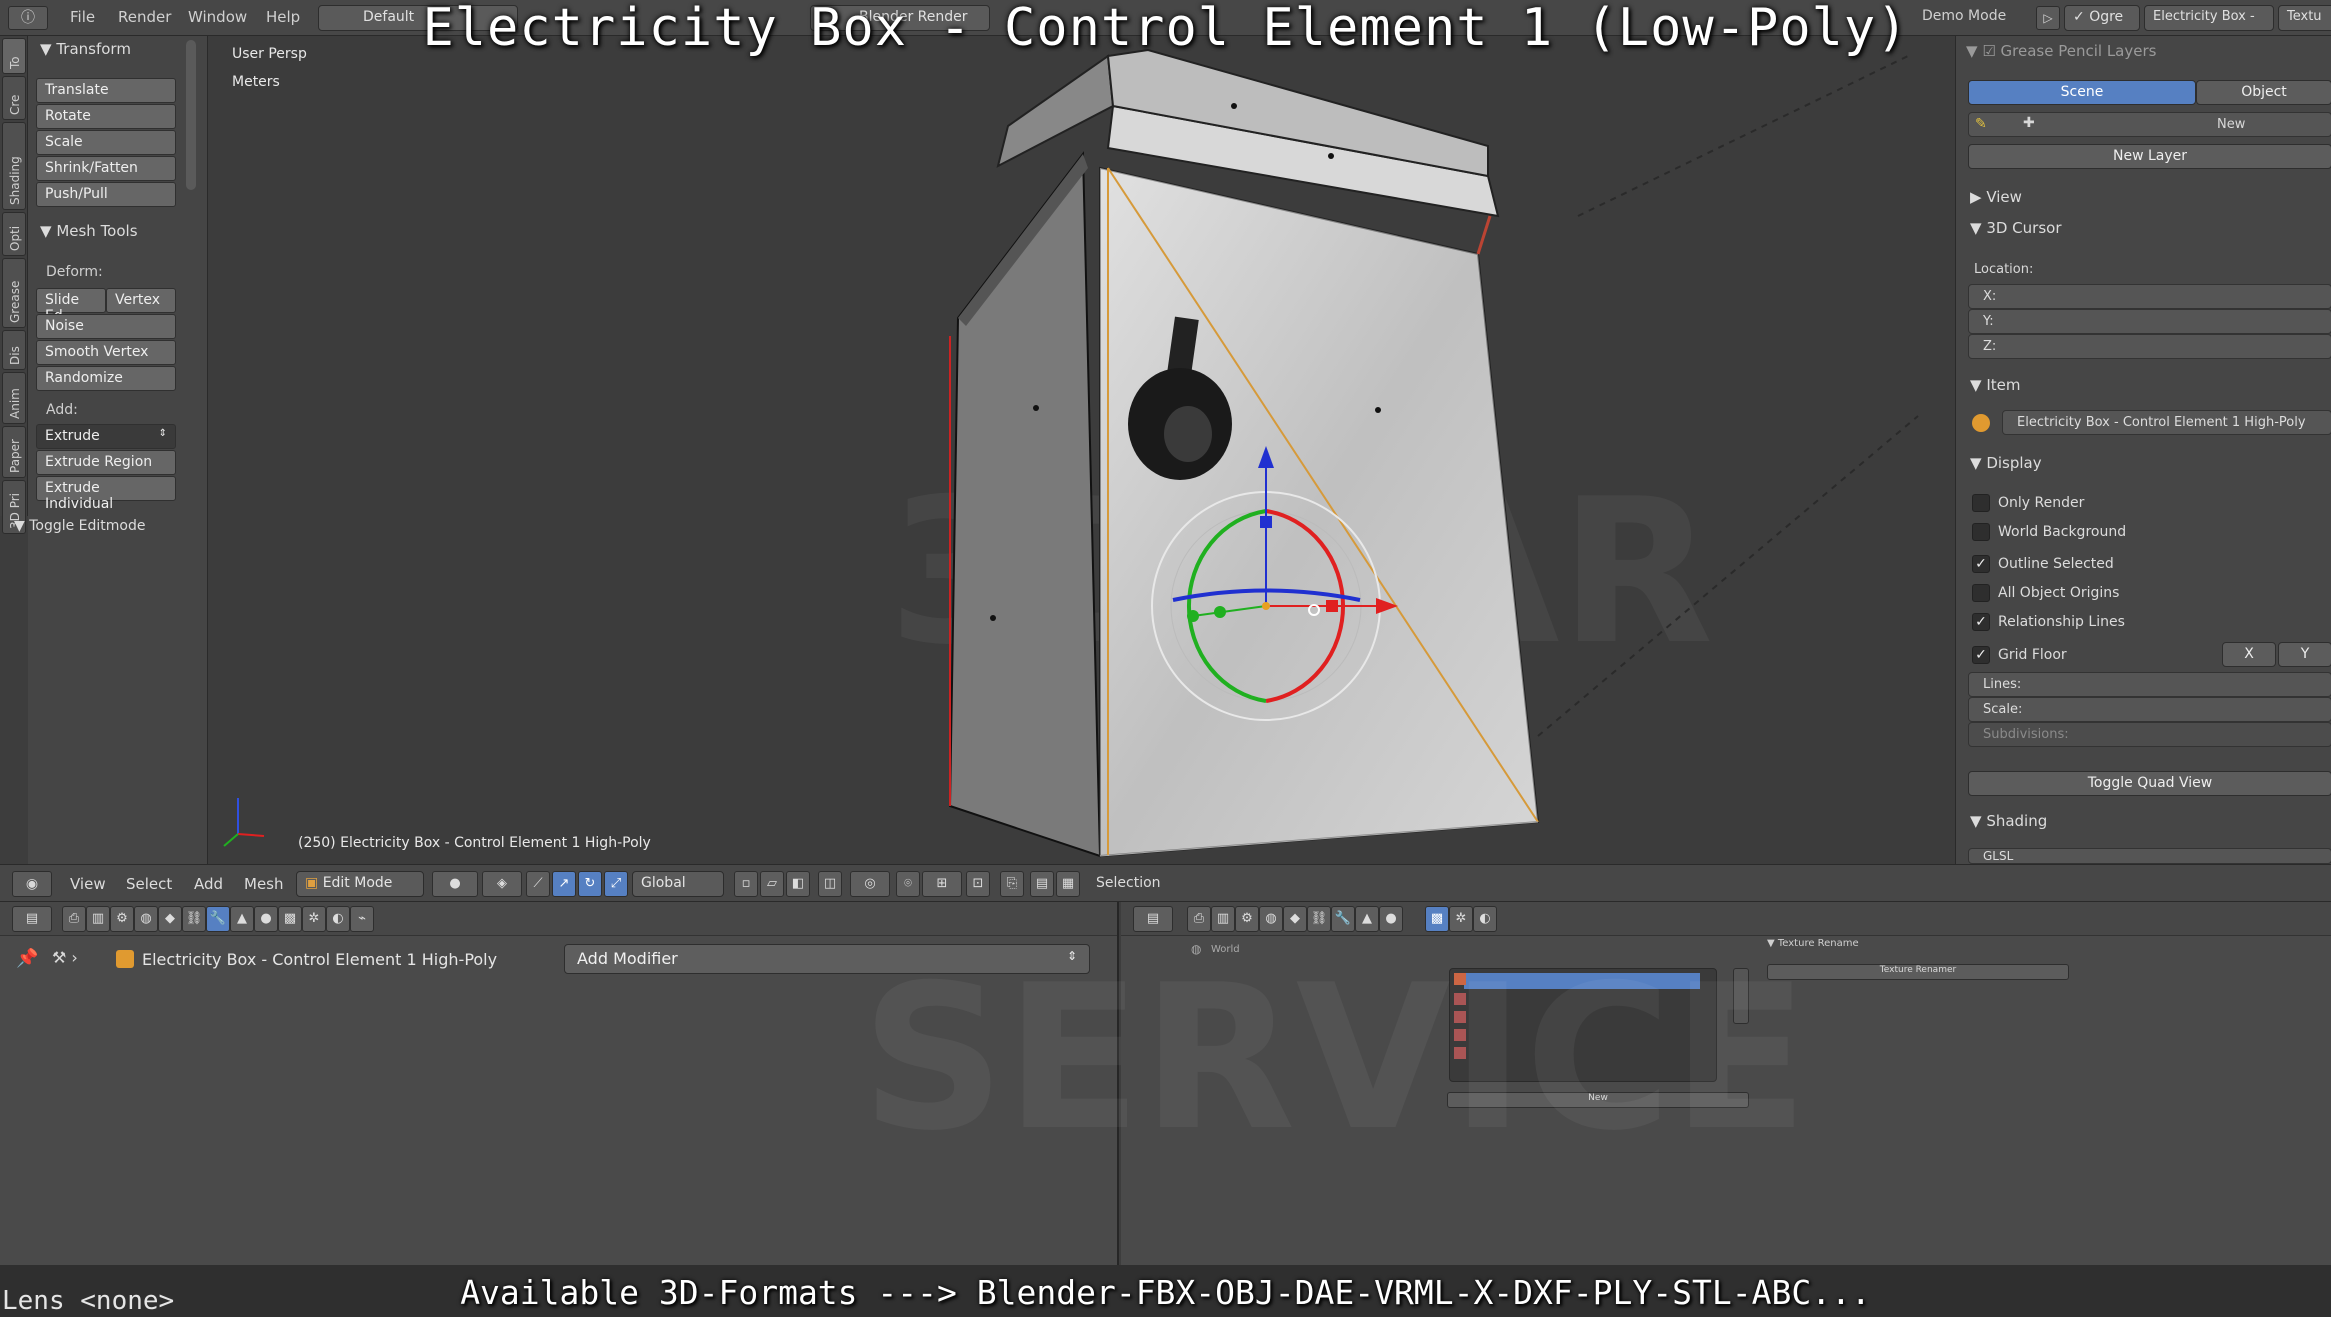 This screenshot has width=2331, height=1317. What do you see at coordinates (14, 98) in the screenshot?
I see `tab-create: Cre` at bounding box center [14, 98].